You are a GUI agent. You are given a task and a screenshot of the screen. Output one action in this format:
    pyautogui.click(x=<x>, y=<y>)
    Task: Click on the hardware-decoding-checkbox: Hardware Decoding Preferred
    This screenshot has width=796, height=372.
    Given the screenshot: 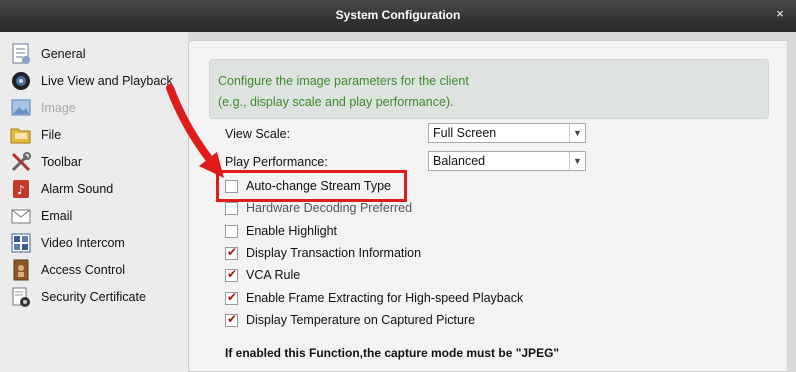 What is the action you would take?
    pyautogui.click(x=318, y=208)
    